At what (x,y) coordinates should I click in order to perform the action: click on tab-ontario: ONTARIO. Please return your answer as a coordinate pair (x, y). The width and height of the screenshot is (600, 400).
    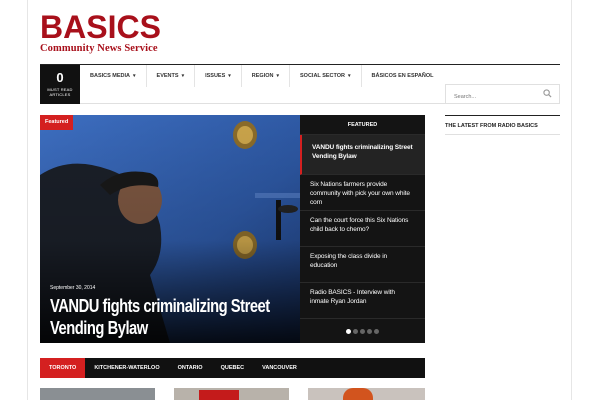
    Looking at the image, I should click on (190, 368).